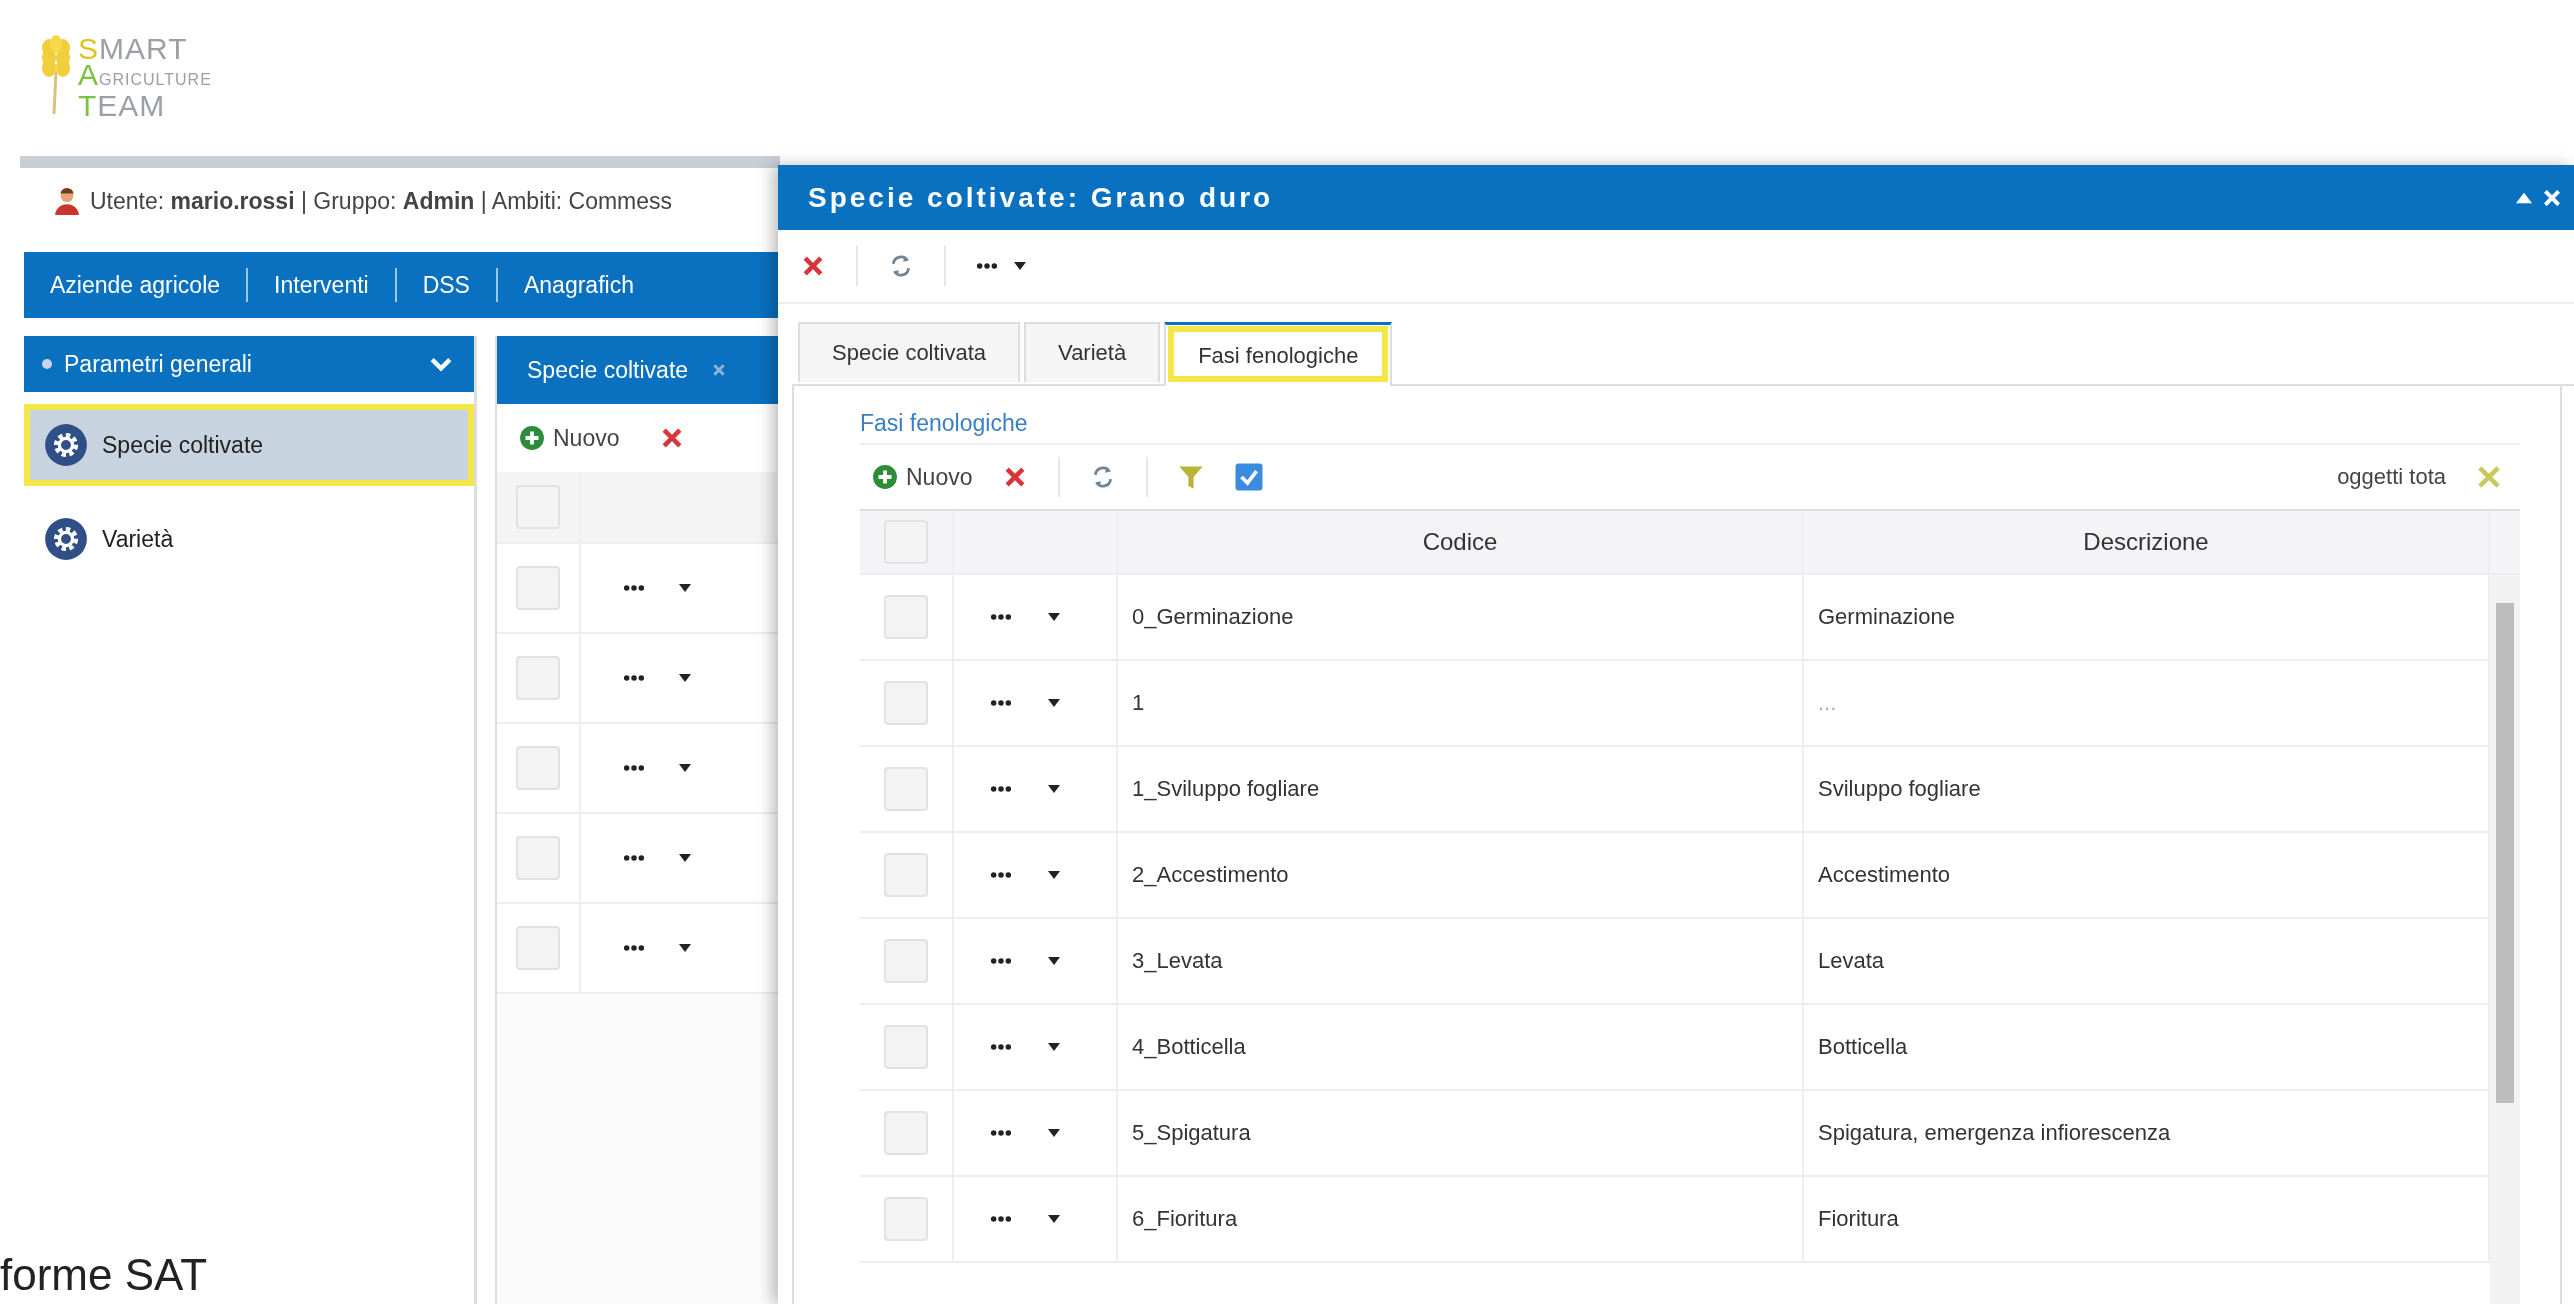  Describe the element at coordinates (1461, 703) in the screenshot. I see `table-cell: 1` at that location.